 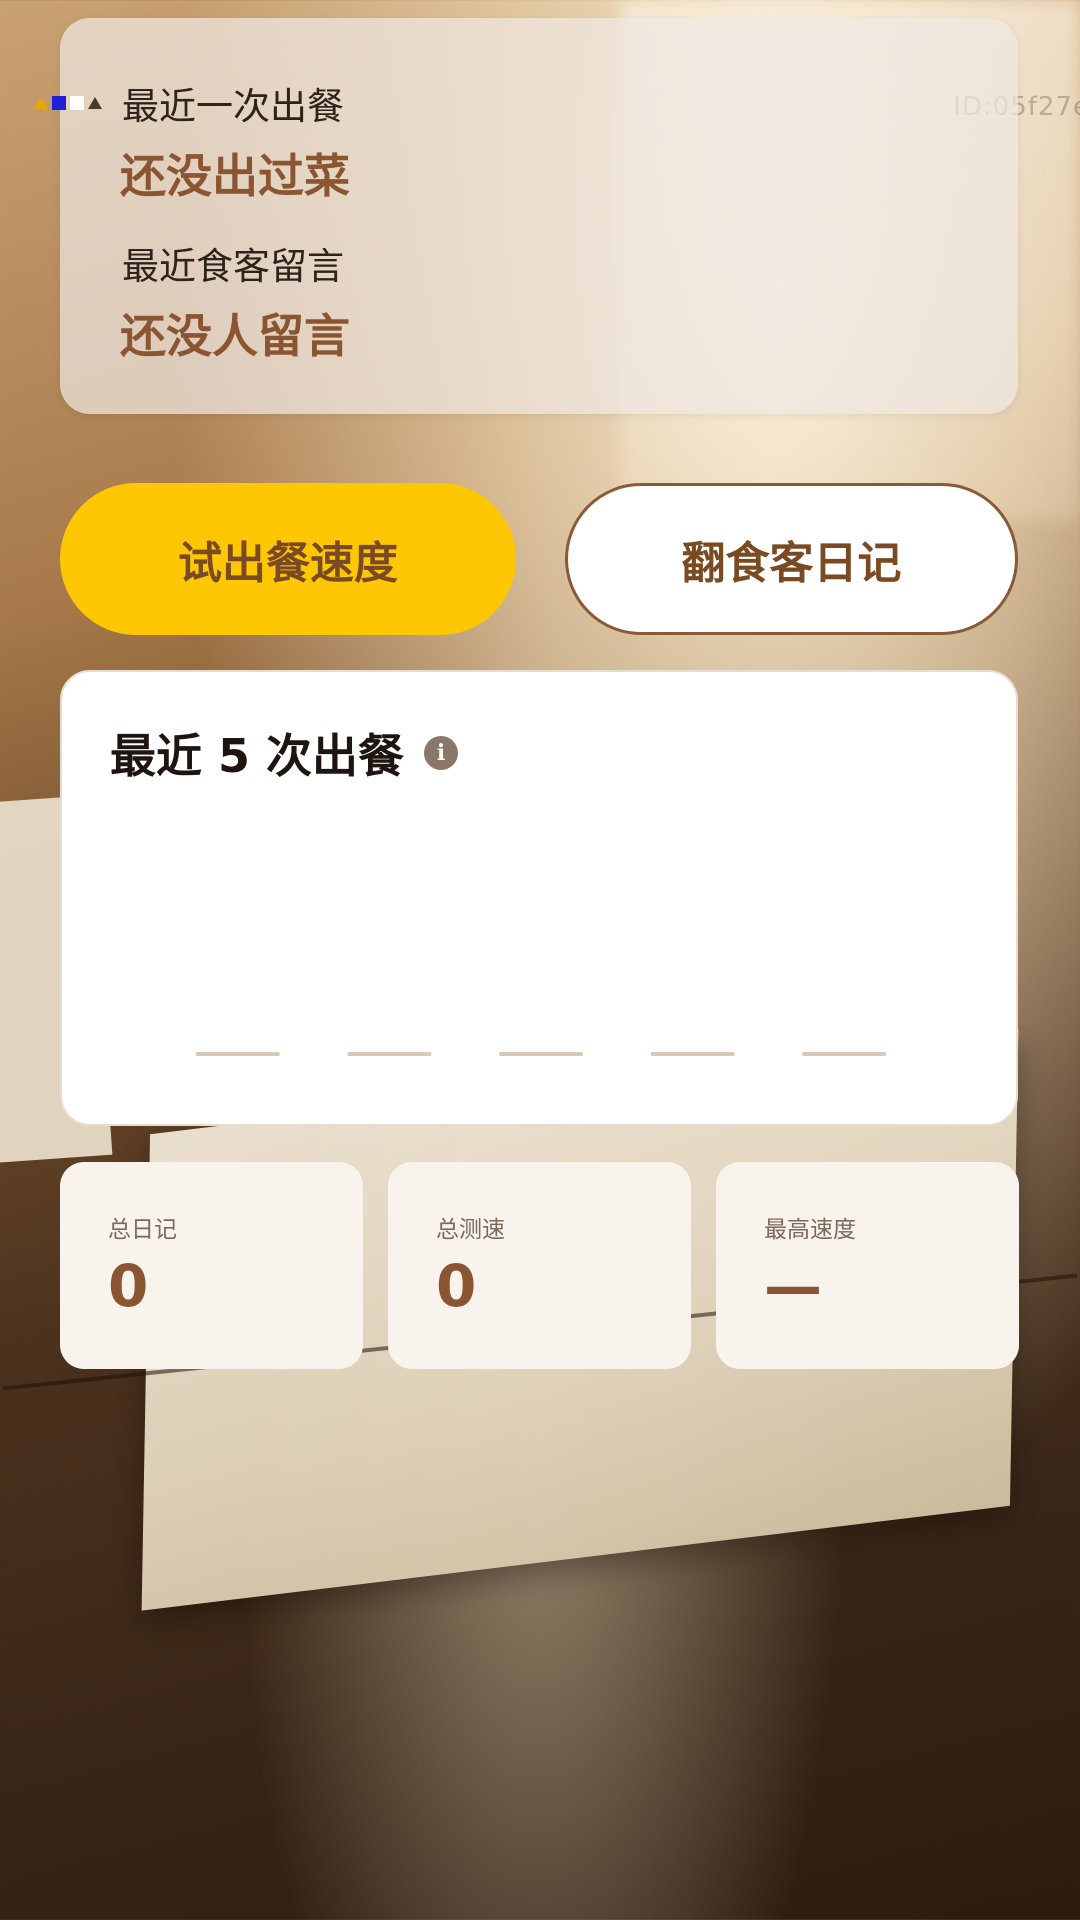 What do you see at coordinates (791, 559) in the screenshot?
I see `browse-diner-diary-button: 翻食客日记` at bounding box center [791, 559].